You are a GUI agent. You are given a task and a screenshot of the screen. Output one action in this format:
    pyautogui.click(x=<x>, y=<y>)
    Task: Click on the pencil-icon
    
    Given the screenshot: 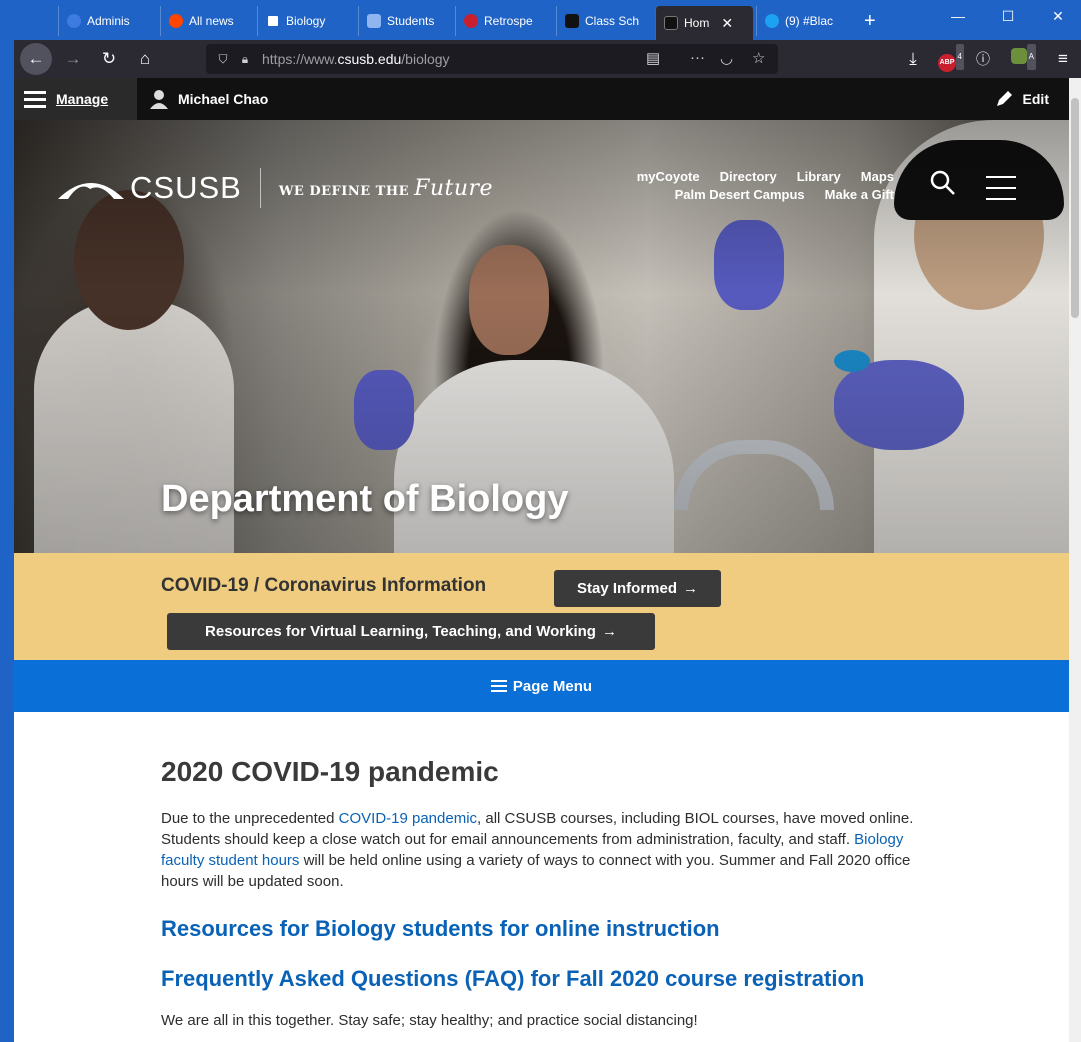 What is the action you would take?
    pyautogui.click(x=1004, y=98)
    